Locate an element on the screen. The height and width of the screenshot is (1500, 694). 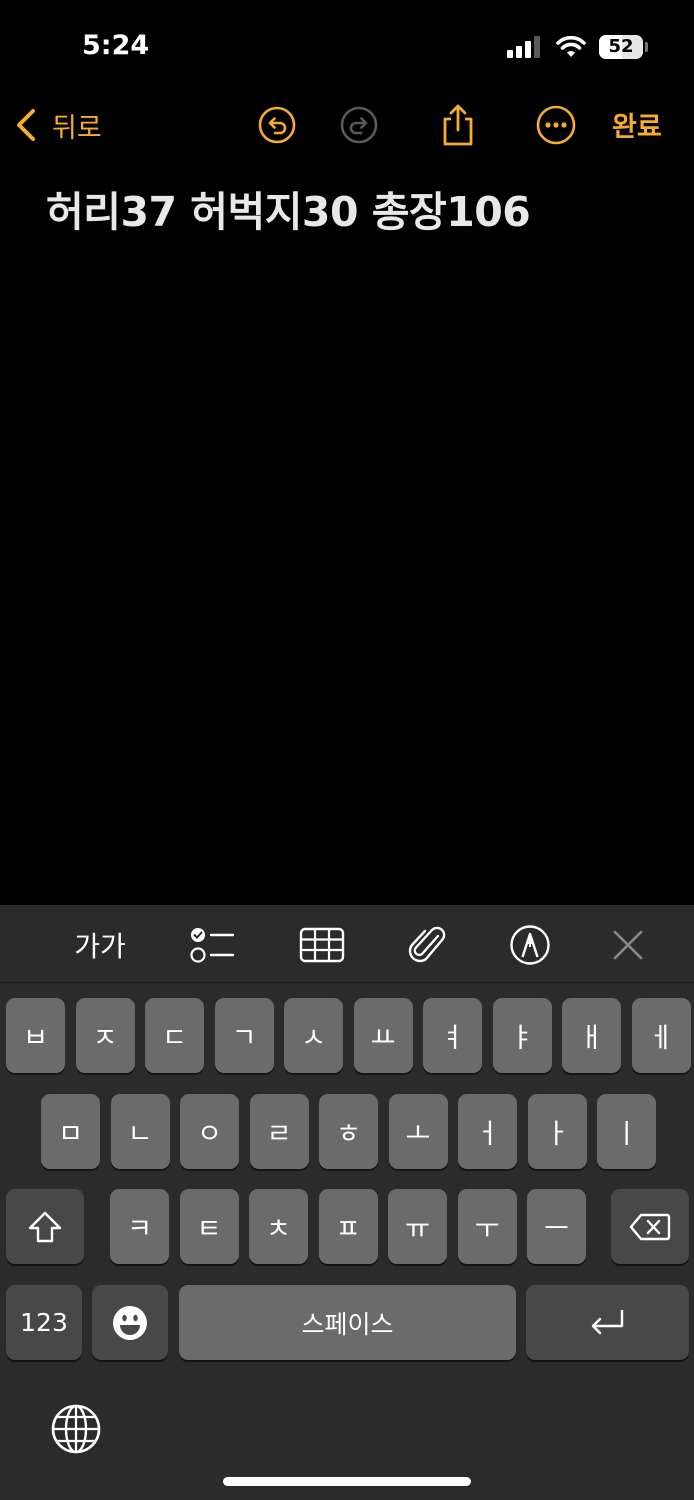
note-nav-bar: 뒤로 완료 is located at coordinates (347, 125).